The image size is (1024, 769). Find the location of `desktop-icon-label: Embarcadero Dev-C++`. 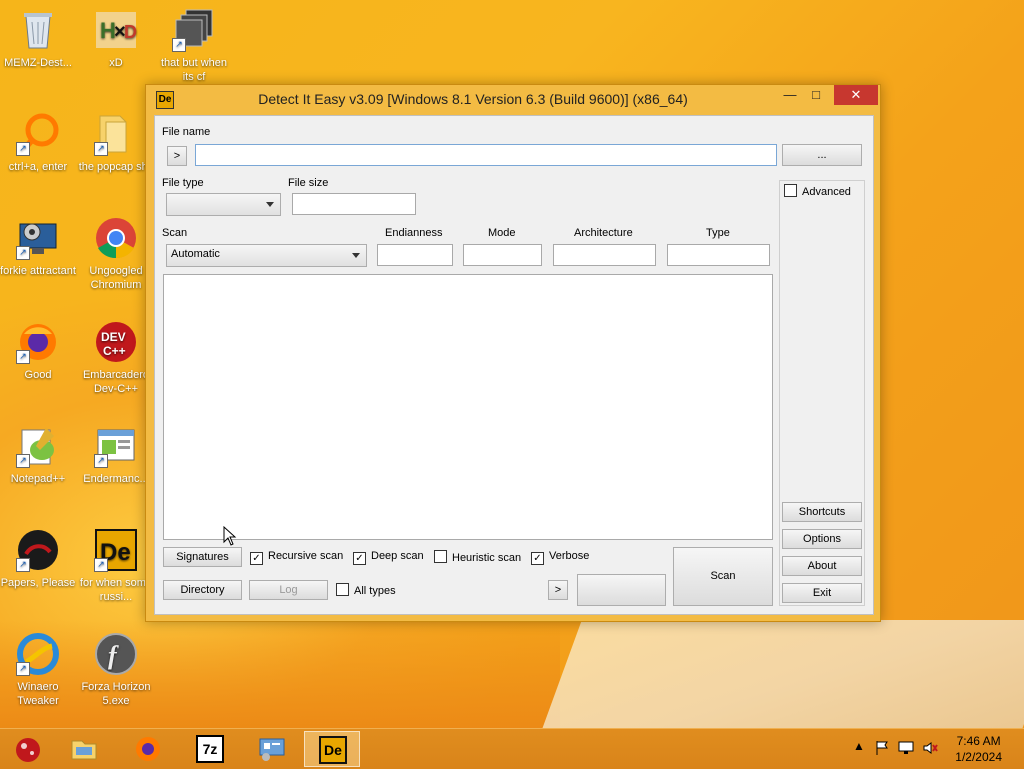

desktop-icon-label: Embarcadero Dev-C++ is located at coordinates (116, 382).